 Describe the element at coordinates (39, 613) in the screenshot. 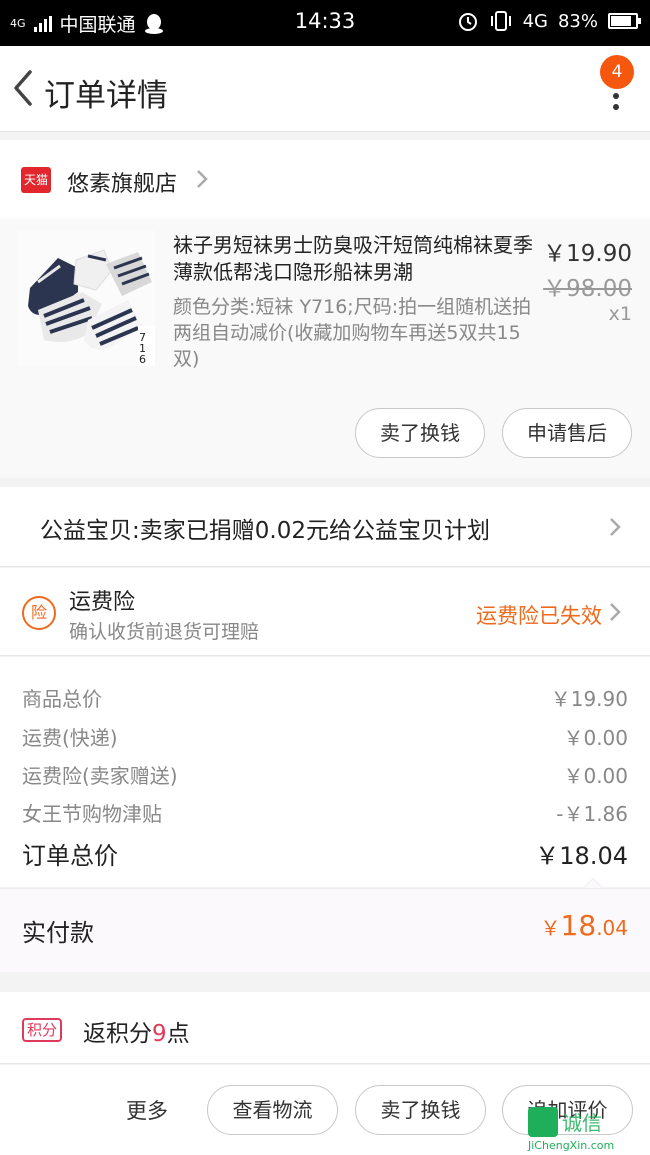

I see `insurance-icon: 险` at that location.